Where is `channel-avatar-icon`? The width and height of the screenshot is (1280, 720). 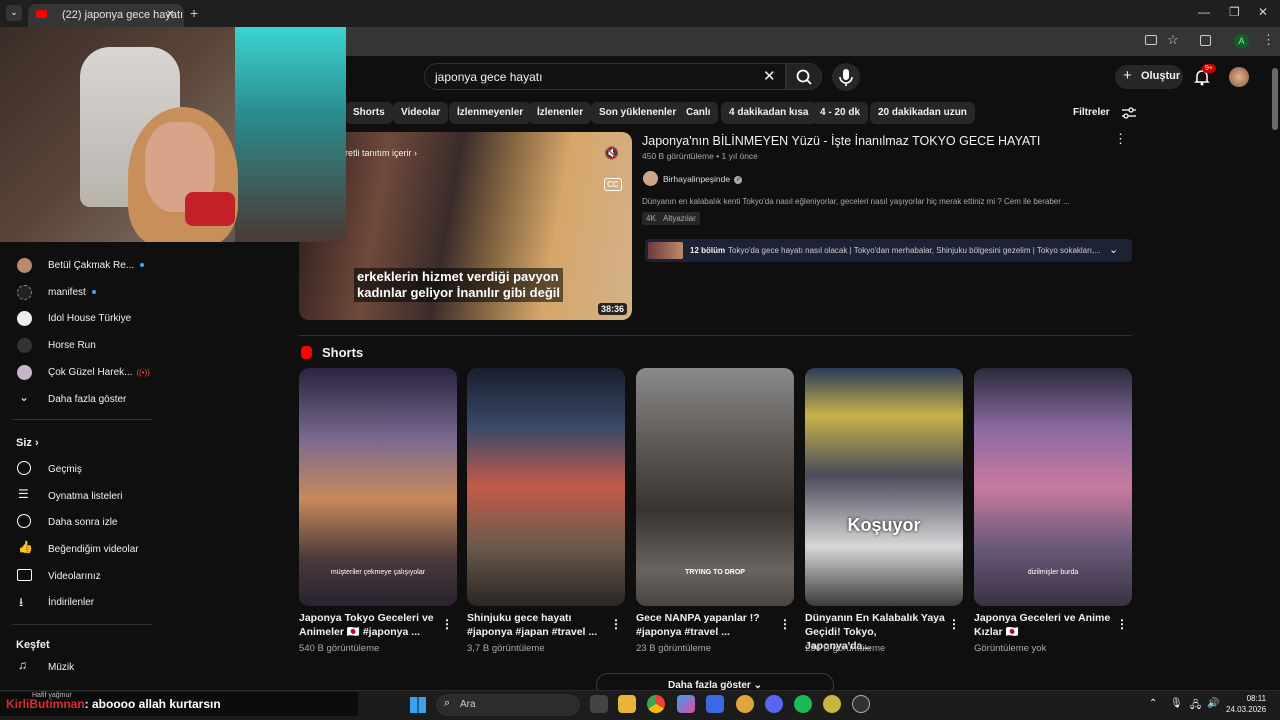 channel-avatar-icon is located at coordinates (24, 345).